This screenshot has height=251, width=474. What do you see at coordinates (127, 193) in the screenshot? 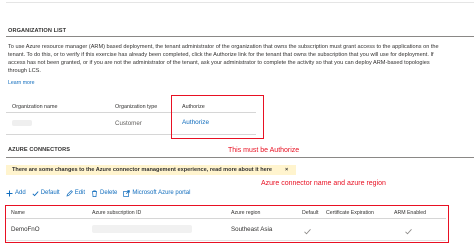
I see `external-link-icon` at bounding box center [127, 193].